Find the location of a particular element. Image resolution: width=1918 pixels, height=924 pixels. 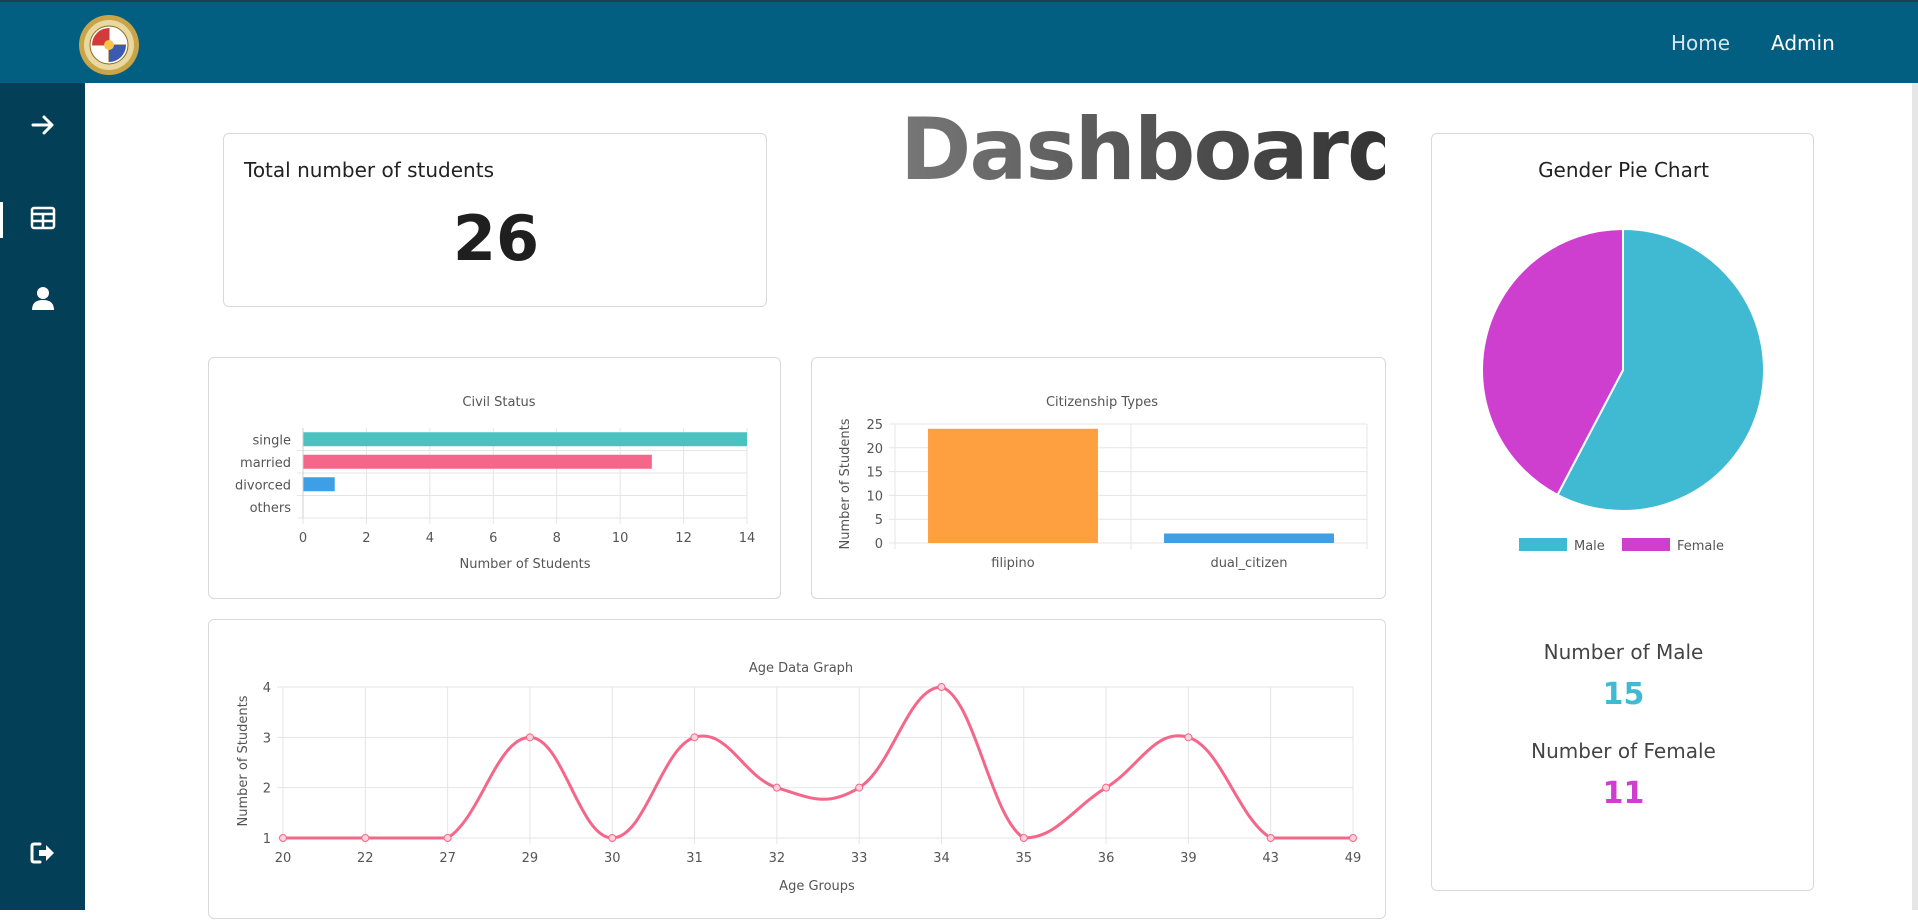

x-tick-label: dual_citizen is located at coordinates (1248, 563).